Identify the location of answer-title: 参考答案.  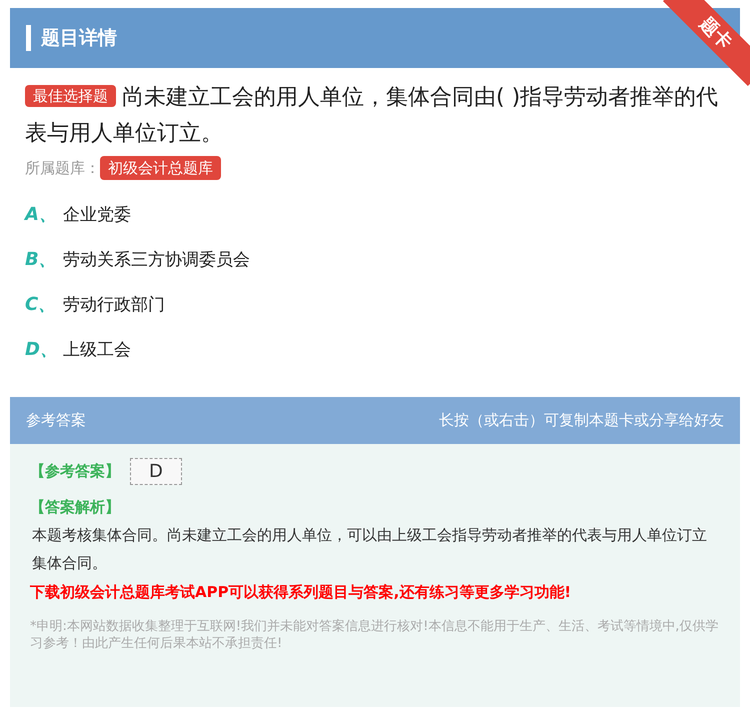
(56, 420).